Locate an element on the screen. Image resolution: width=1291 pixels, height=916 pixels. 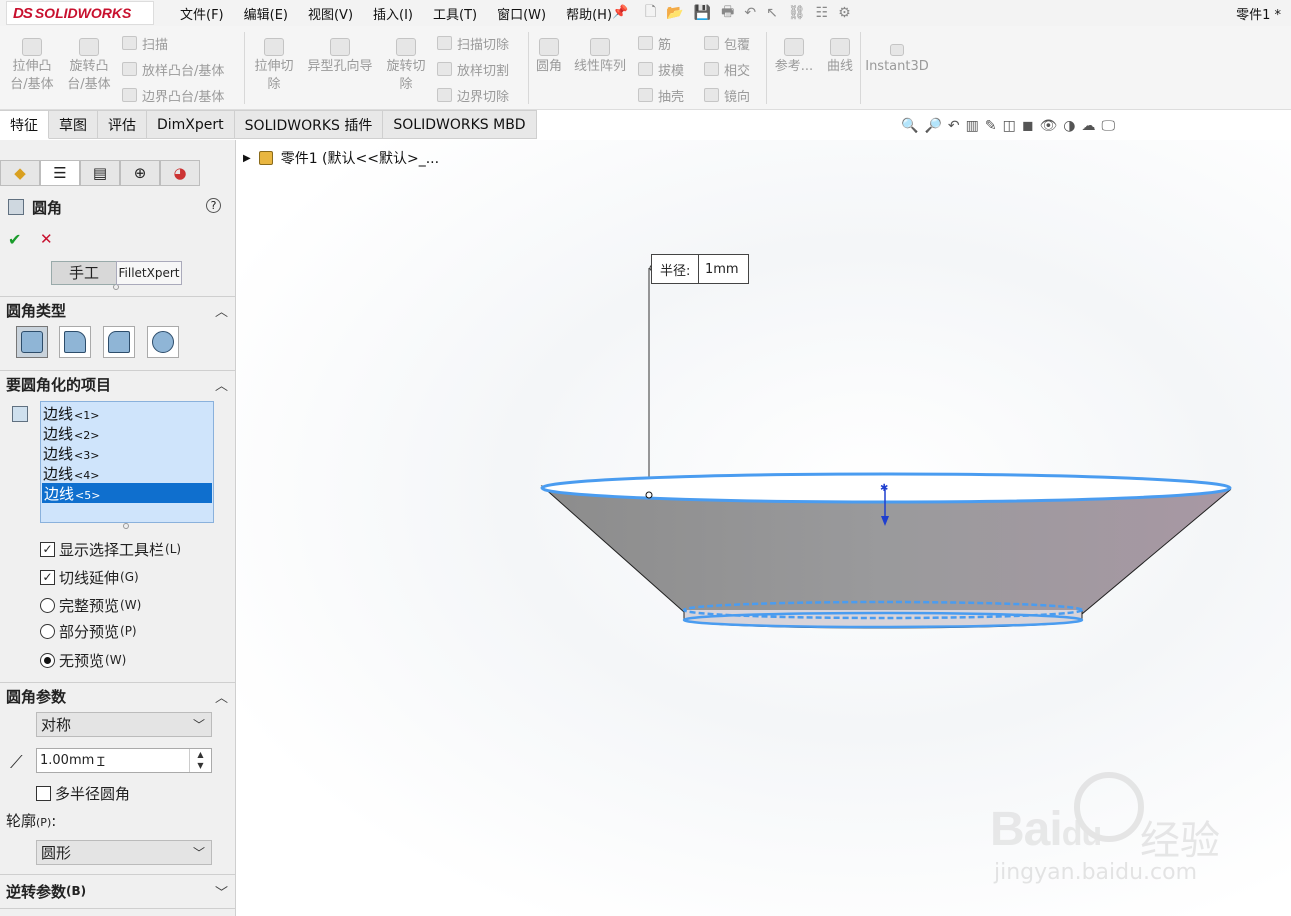
expand-icon: ﹀ is located at coordinates (221, 891).